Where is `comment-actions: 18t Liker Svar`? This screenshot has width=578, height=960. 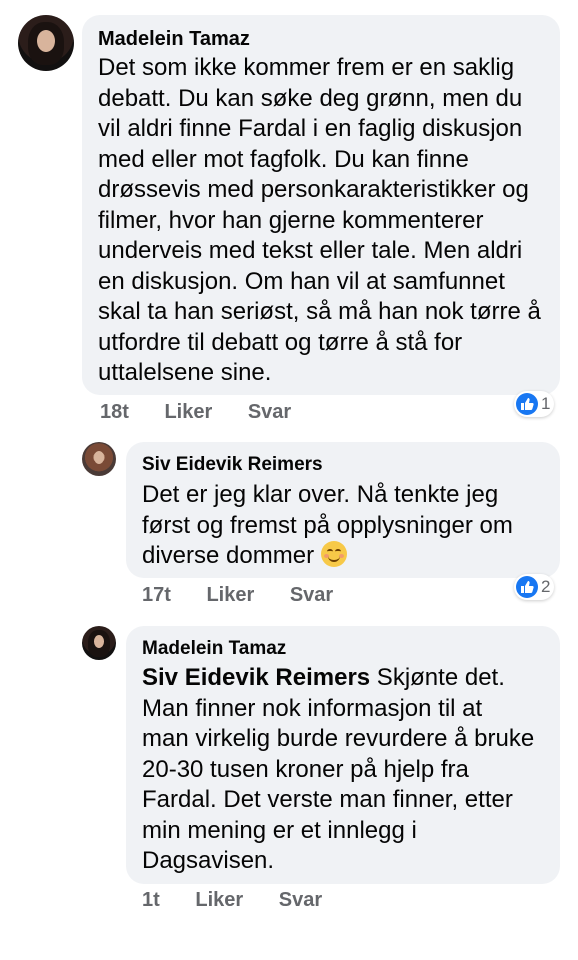
comment-actions: 18t Liker Svar is located at coordinates (210, 412).